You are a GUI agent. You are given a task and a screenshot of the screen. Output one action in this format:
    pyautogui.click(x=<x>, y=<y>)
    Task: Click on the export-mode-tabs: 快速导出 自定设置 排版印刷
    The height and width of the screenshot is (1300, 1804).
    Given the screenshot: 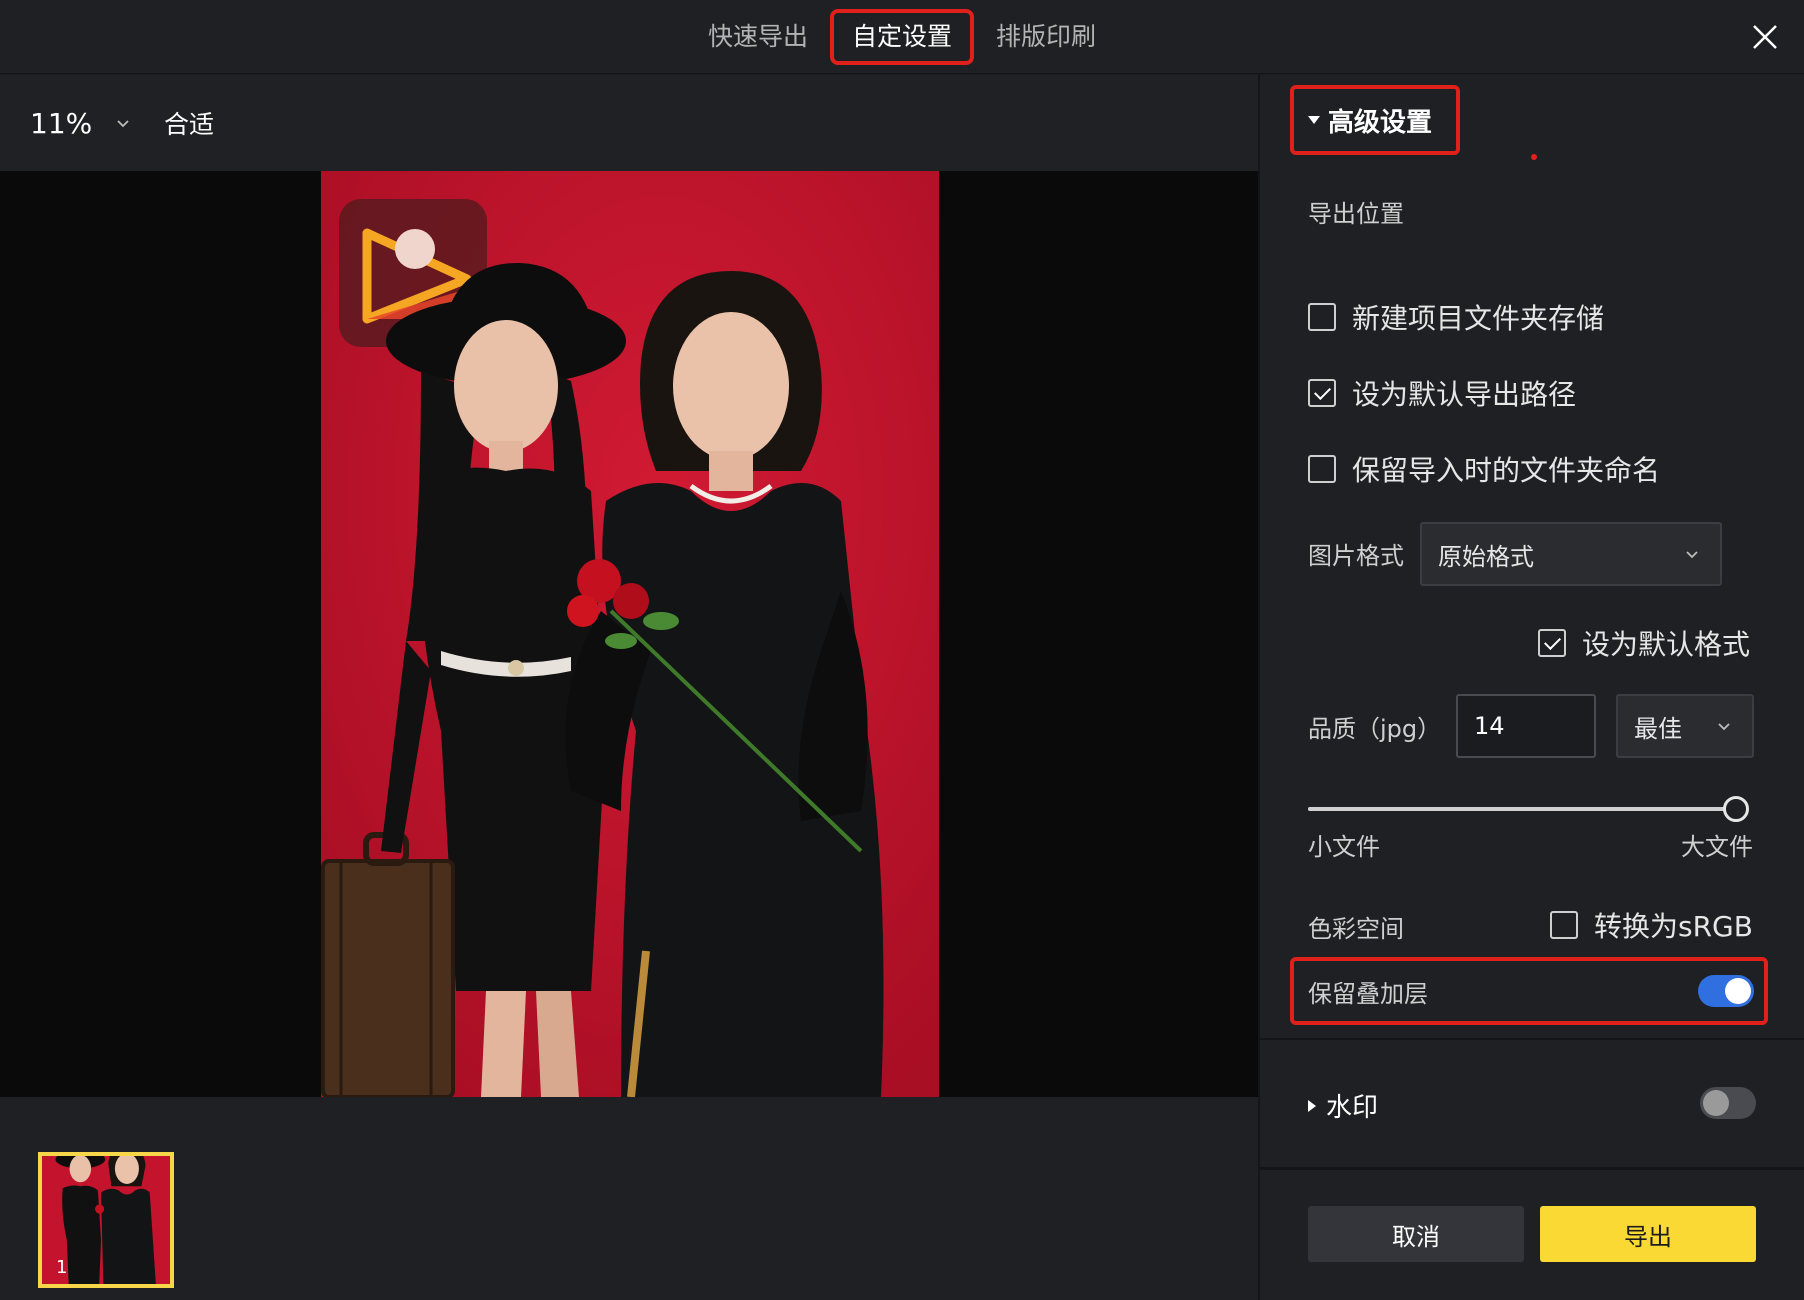 What is the action you would take?
    pyautogui.click(x=902, y=37)
    